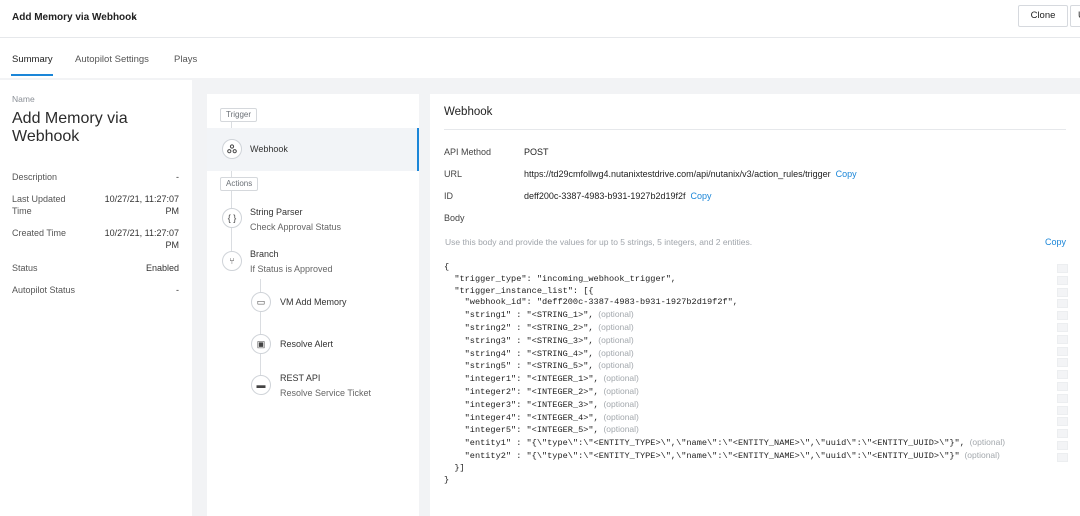 The width and height of the screenshot is (1080, 516). What do you see at coordinates (296, 227) in the screenshot?
I see `action-subtitle: Check Approval Status` at bounding box center [296, 227].